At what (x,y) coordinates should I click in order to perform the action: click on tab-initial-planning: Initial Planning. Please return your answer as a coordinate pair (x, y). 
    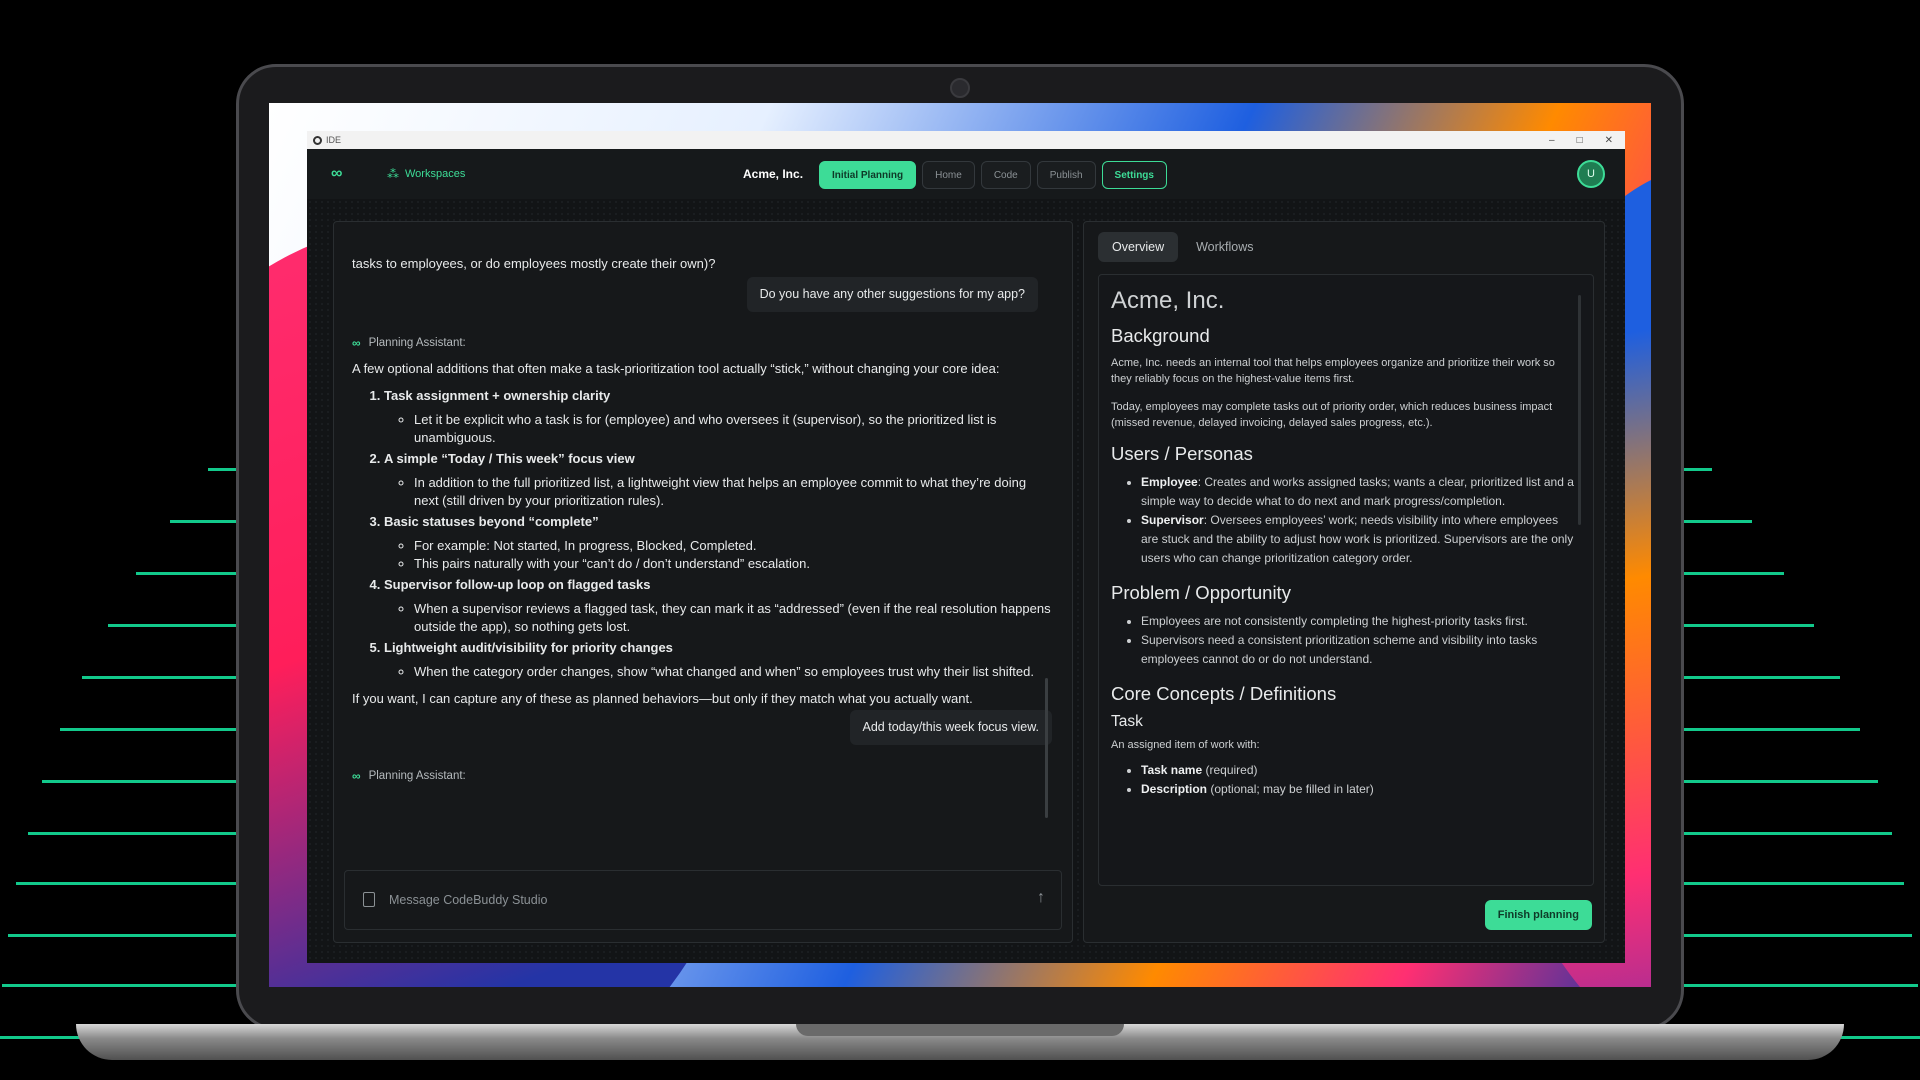
    Looking at the image, I should click on (868, 175).